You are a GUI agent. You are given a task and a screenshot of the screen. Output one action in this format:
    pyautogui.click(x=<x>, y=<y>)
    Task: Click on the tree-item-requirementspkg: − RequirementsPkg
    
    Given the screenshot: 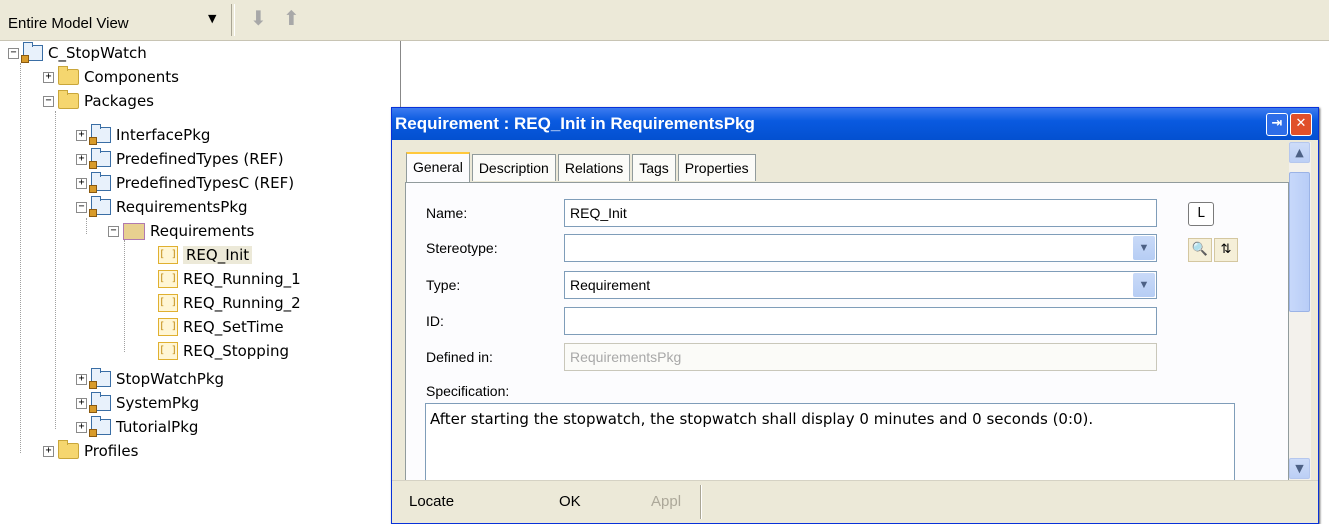 What is the action you would take?
    pyautogui.click(x=162, y=207)
    